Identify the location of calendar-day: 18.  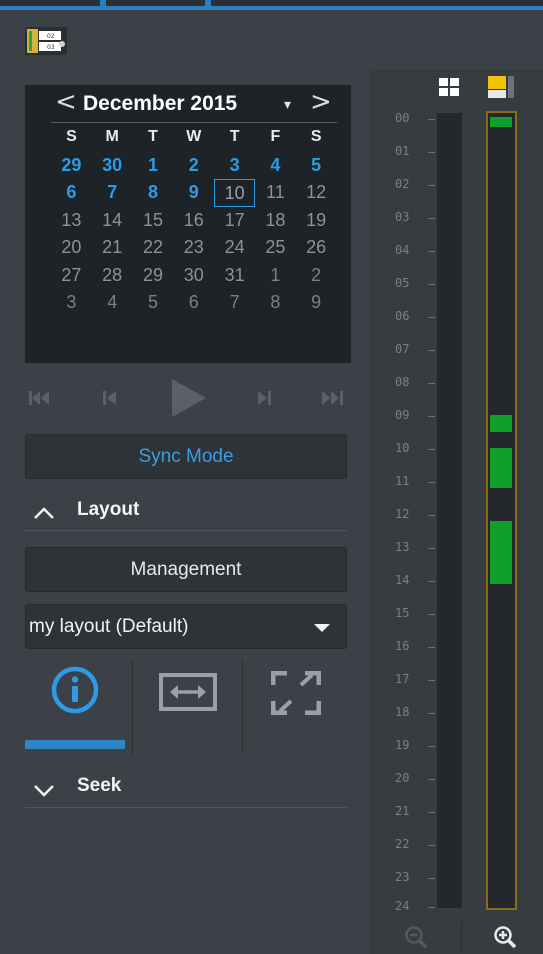
(275, 221).